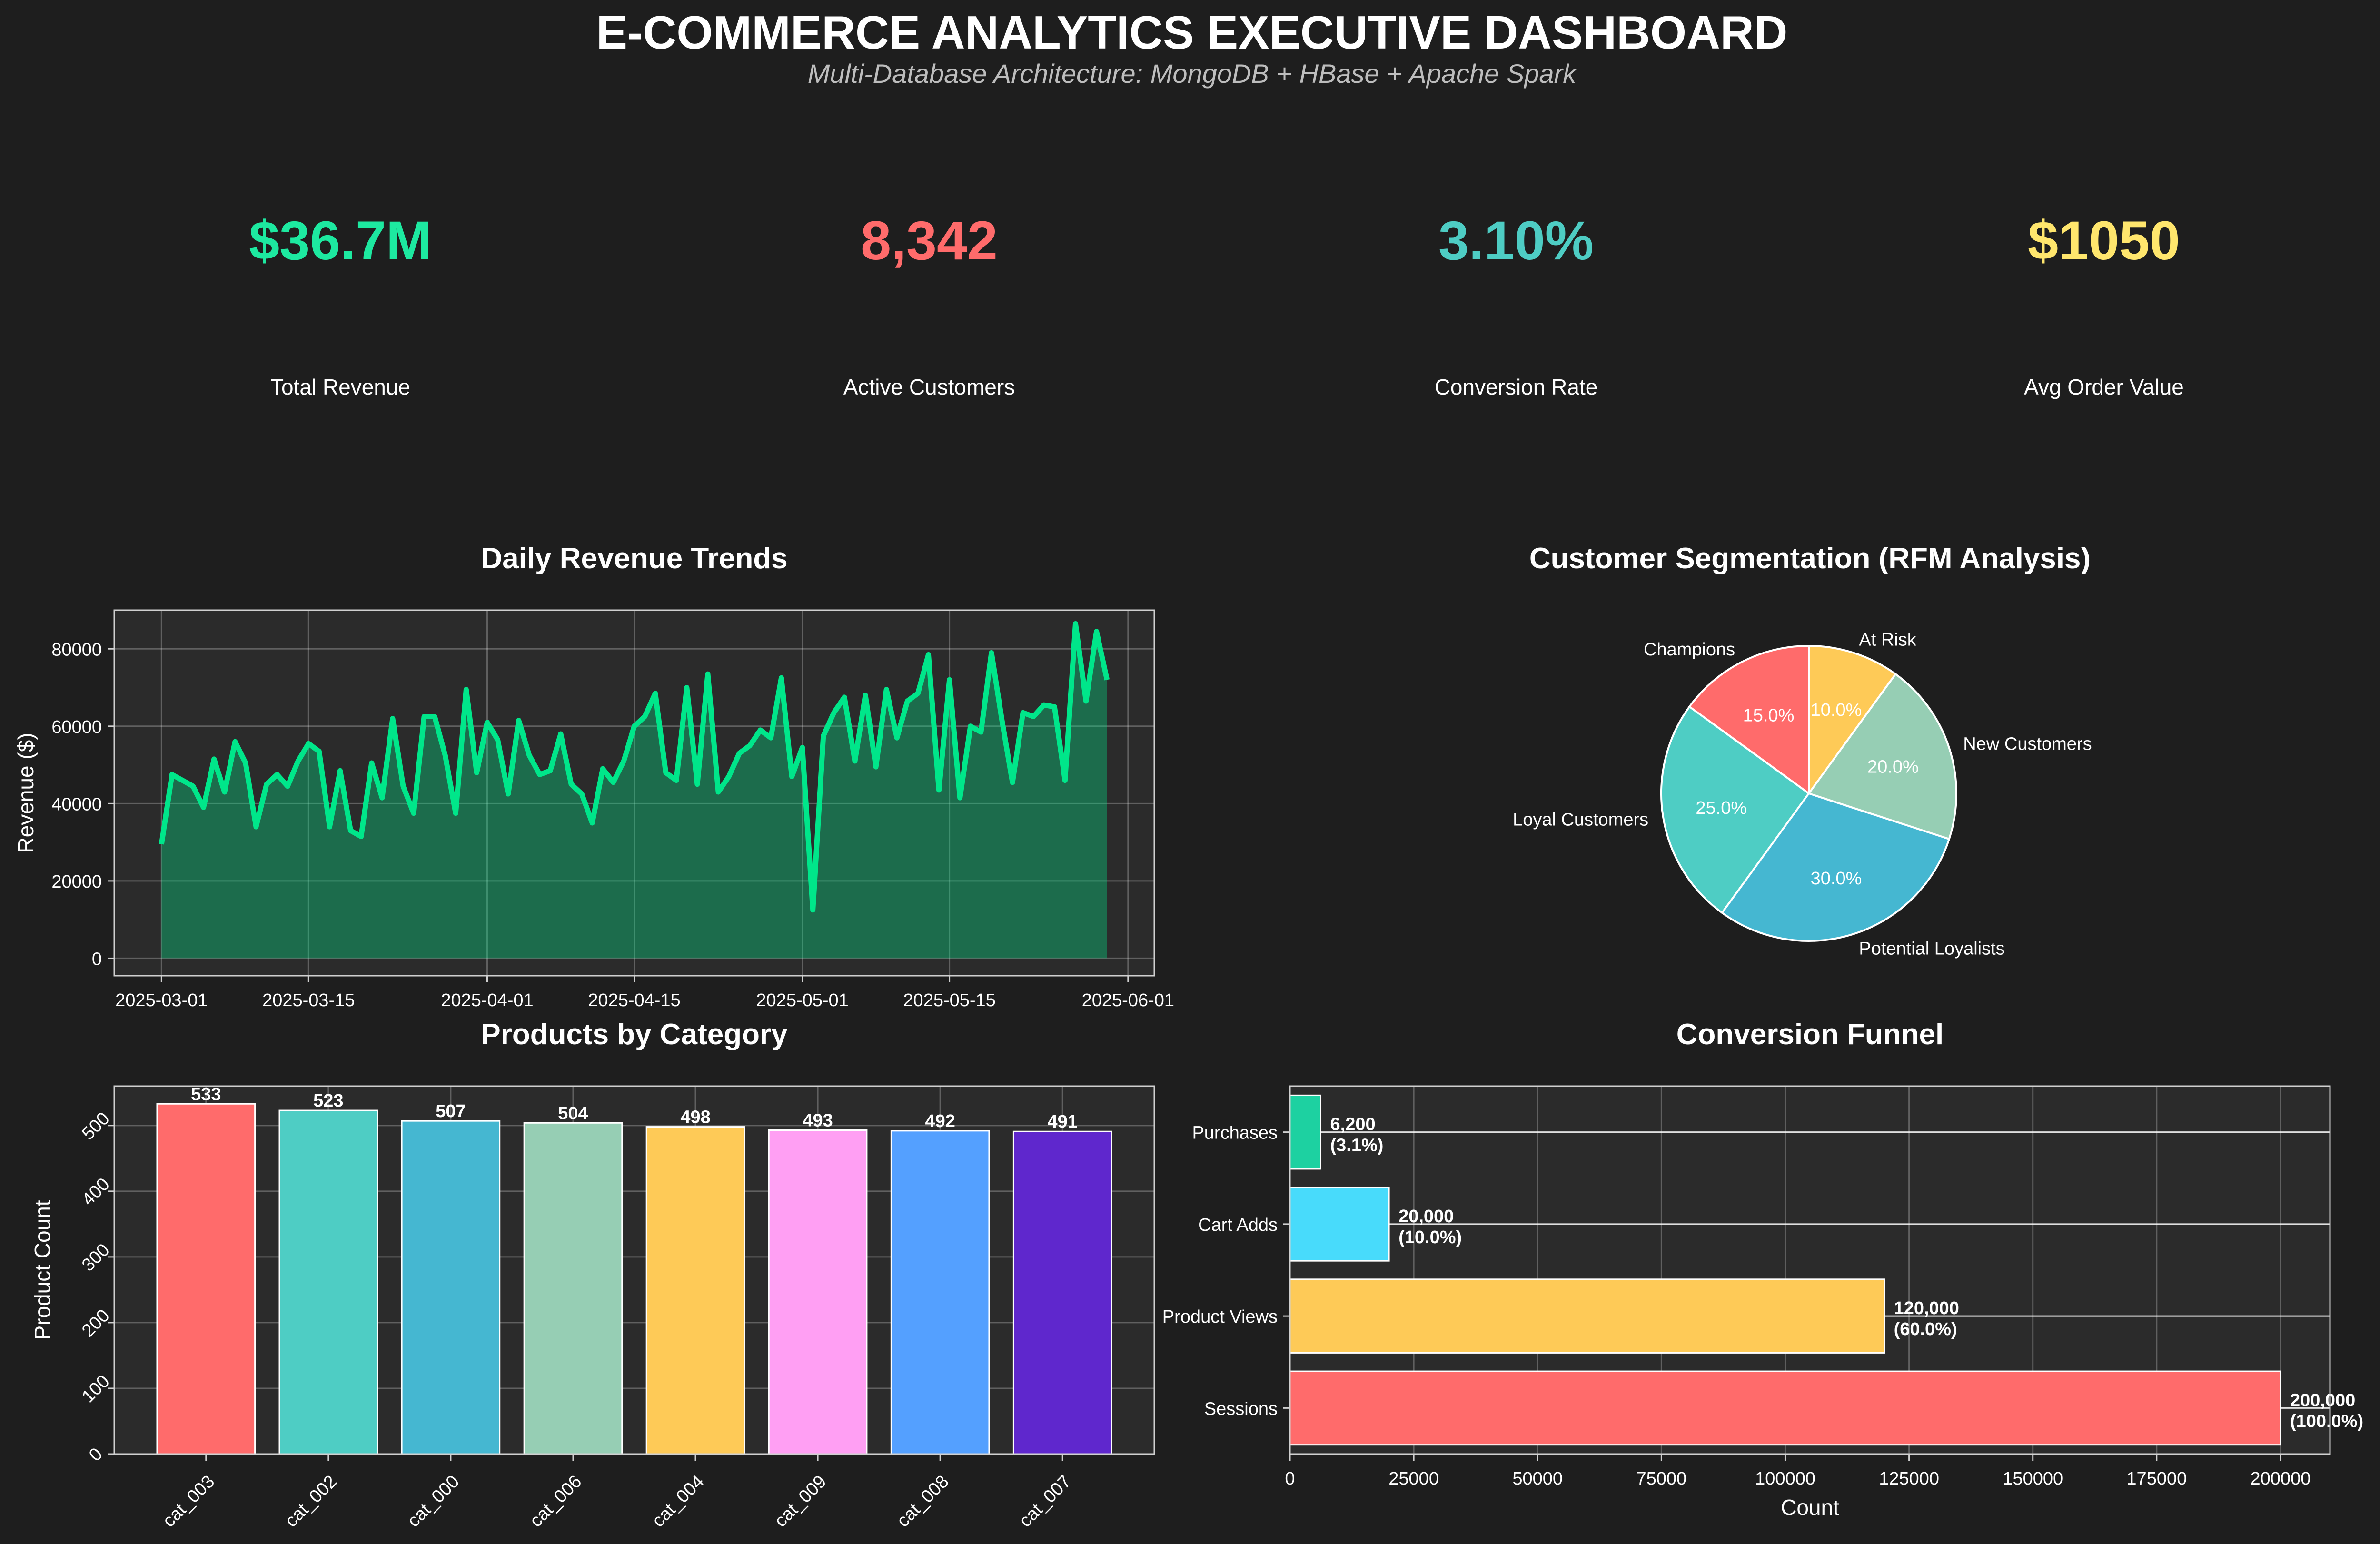 The height and width of the screenshot is (1544, 2380). What do you see at coordinates (1926, 1308) in the screenshot?
I see `funnel-bar-value-label: 120,000` at bounding box center [1926, 1308].